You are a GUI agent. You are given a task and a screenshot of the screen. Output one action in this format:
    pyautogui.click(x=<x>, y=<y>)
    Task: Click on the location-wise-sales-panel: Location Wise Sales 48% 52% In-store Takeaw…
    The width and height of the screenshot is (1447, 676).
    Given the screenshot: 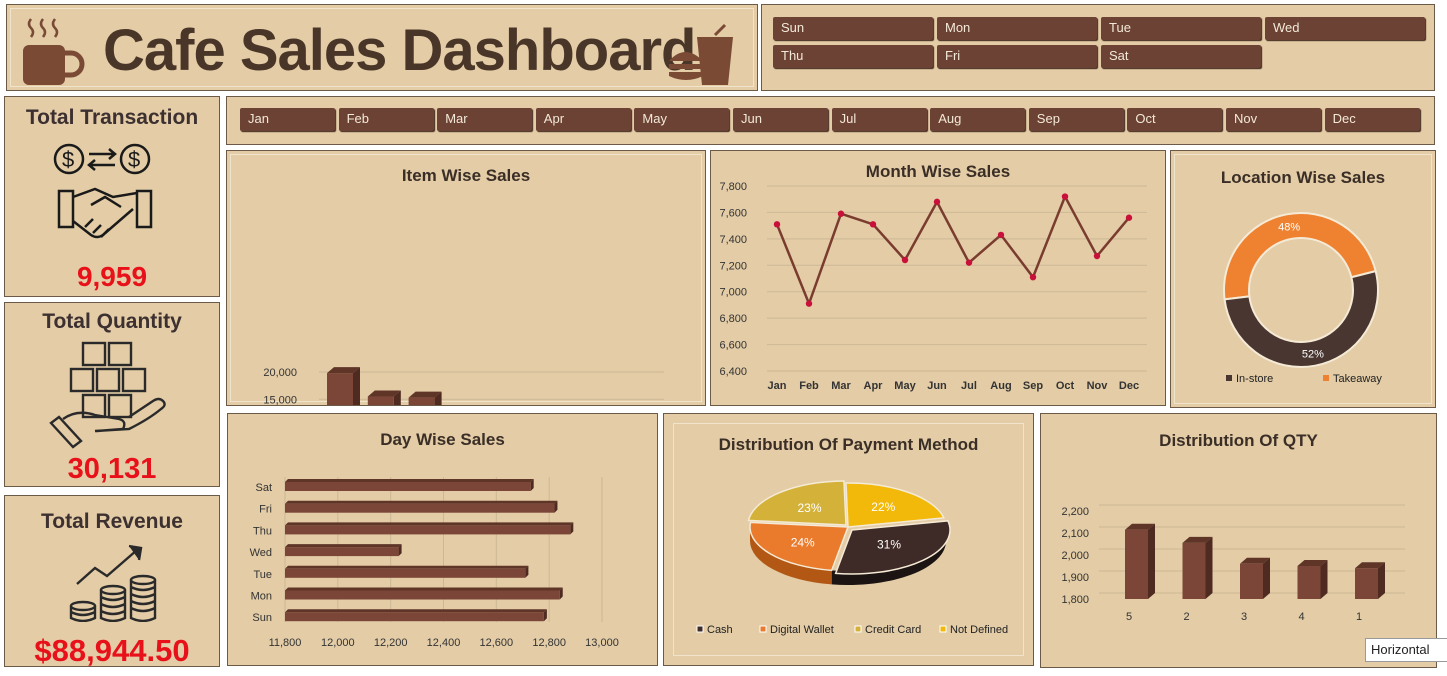 What is the action you would take?
    pyautogui.click(x=1303, y=279)
    